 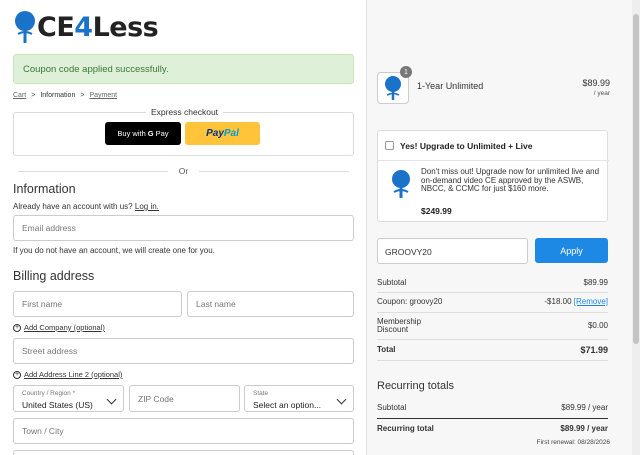 I want to click on login-link: Log in., so click(x=147, y=206).